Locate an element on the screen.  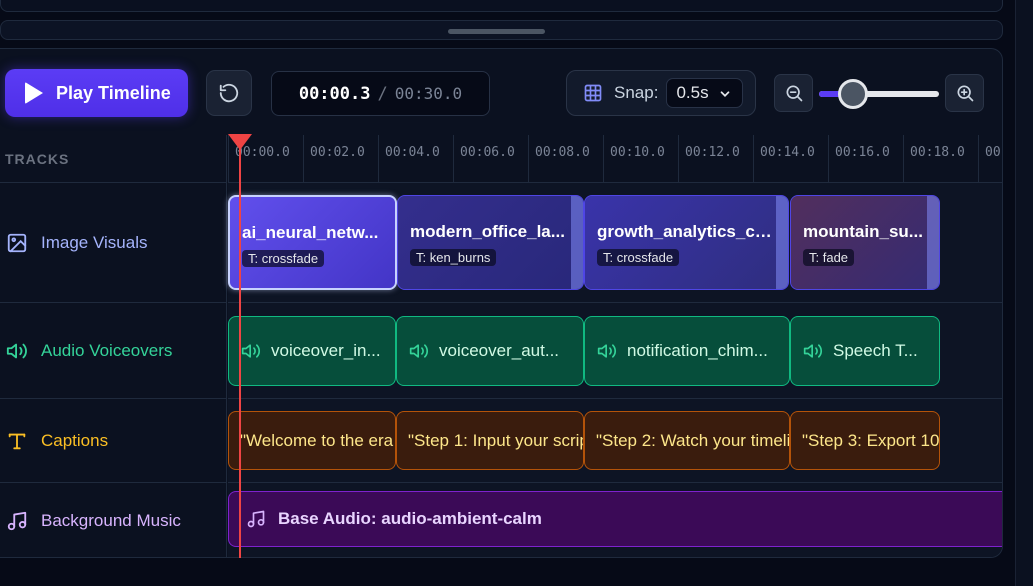
total-time: 00:30.0 is located at coordinates (428, 93).